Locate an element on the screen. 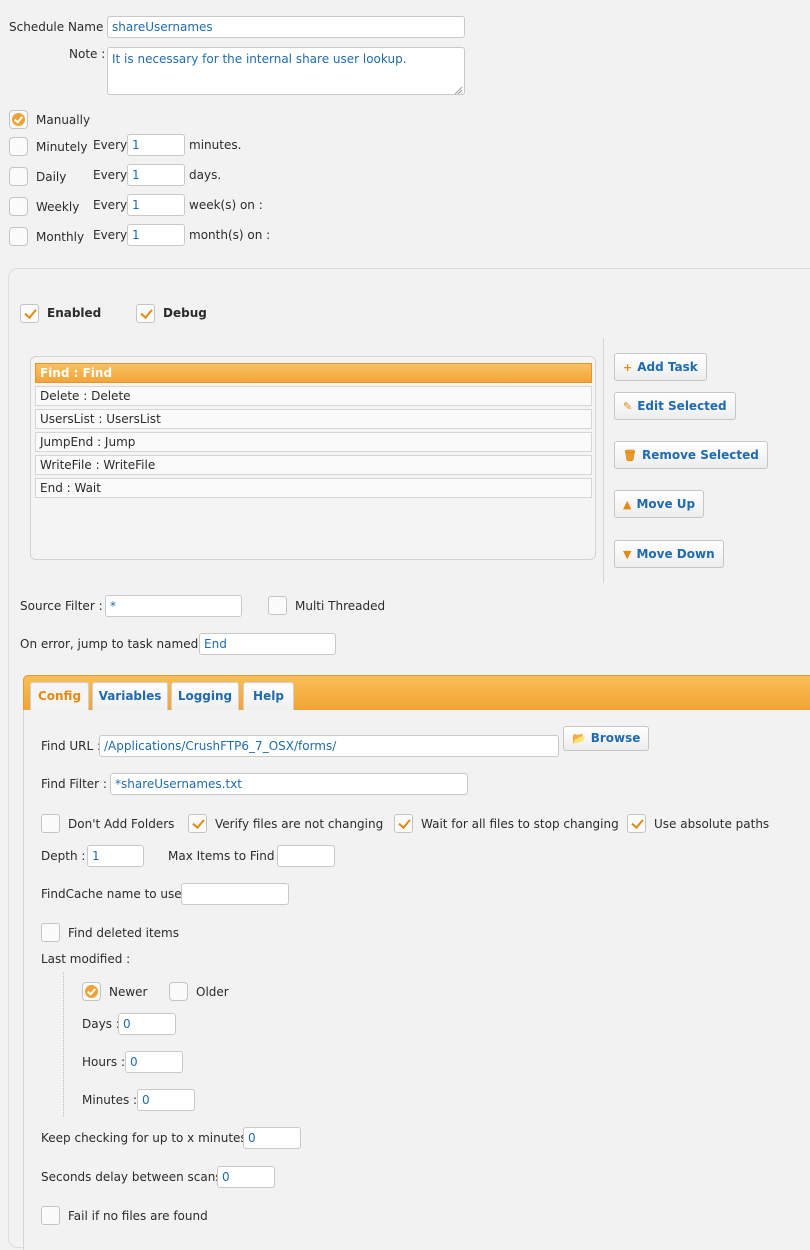 The height and width of the screenshot is (1250, 810). browse-label: Browse is located at coordinates (615, 738).